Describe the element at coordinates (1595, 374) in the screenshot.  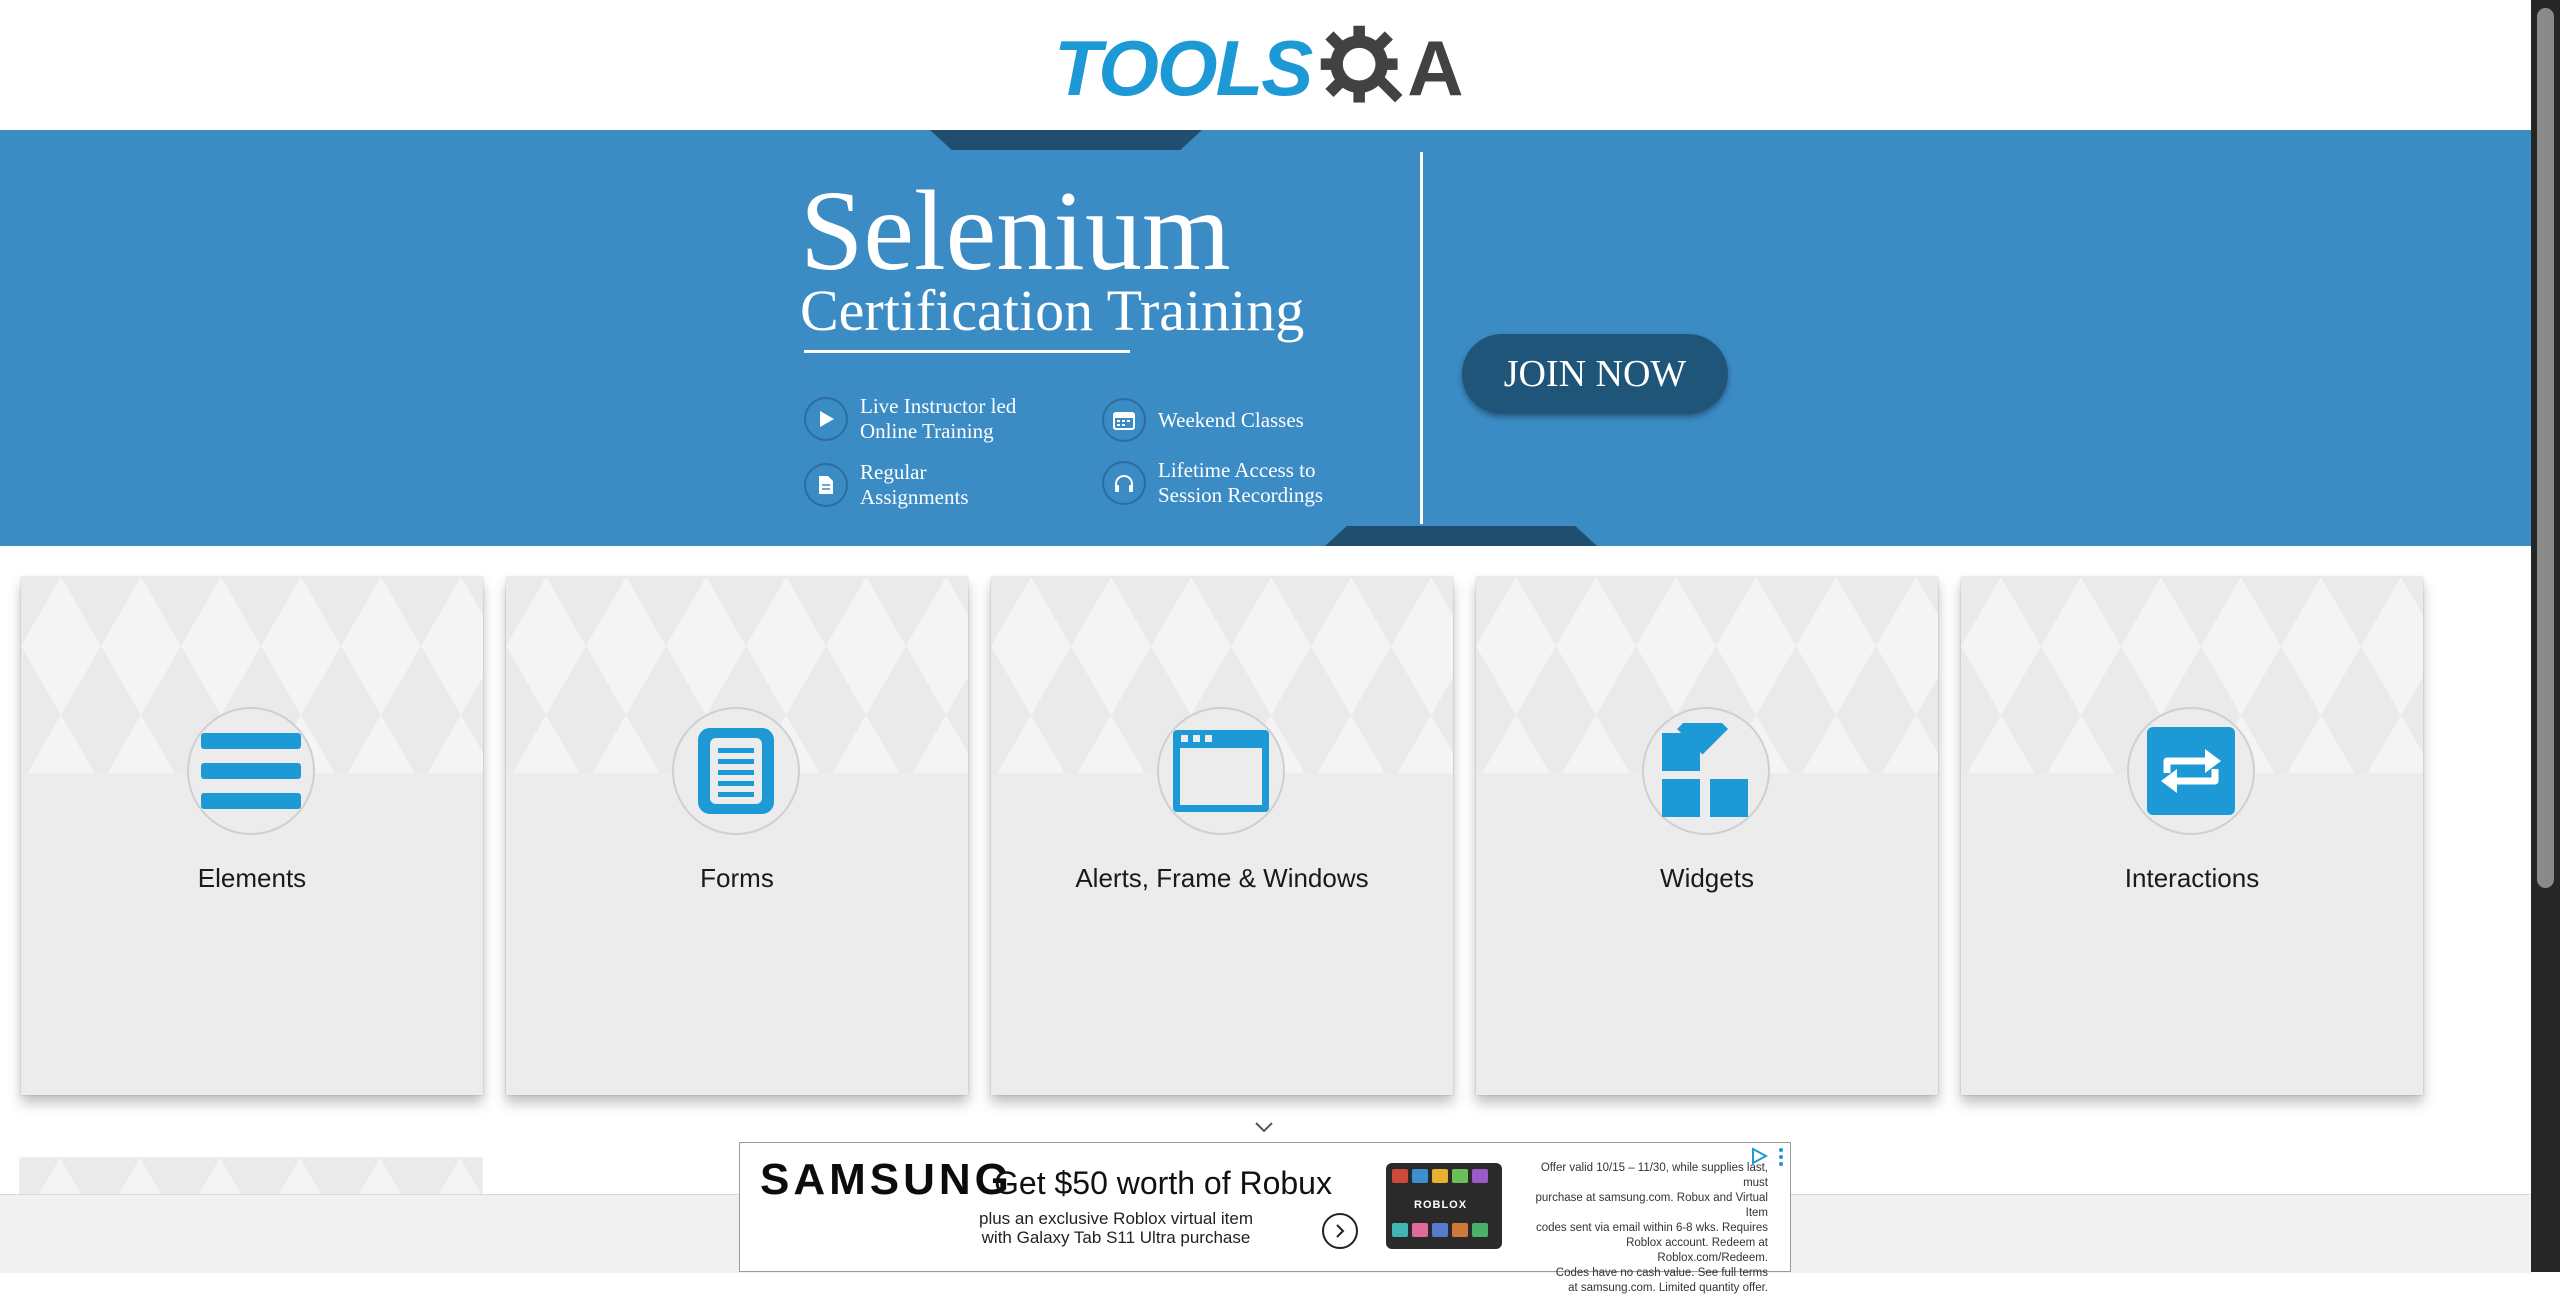
I see `join-now-button: JOIN NOW` at that location.